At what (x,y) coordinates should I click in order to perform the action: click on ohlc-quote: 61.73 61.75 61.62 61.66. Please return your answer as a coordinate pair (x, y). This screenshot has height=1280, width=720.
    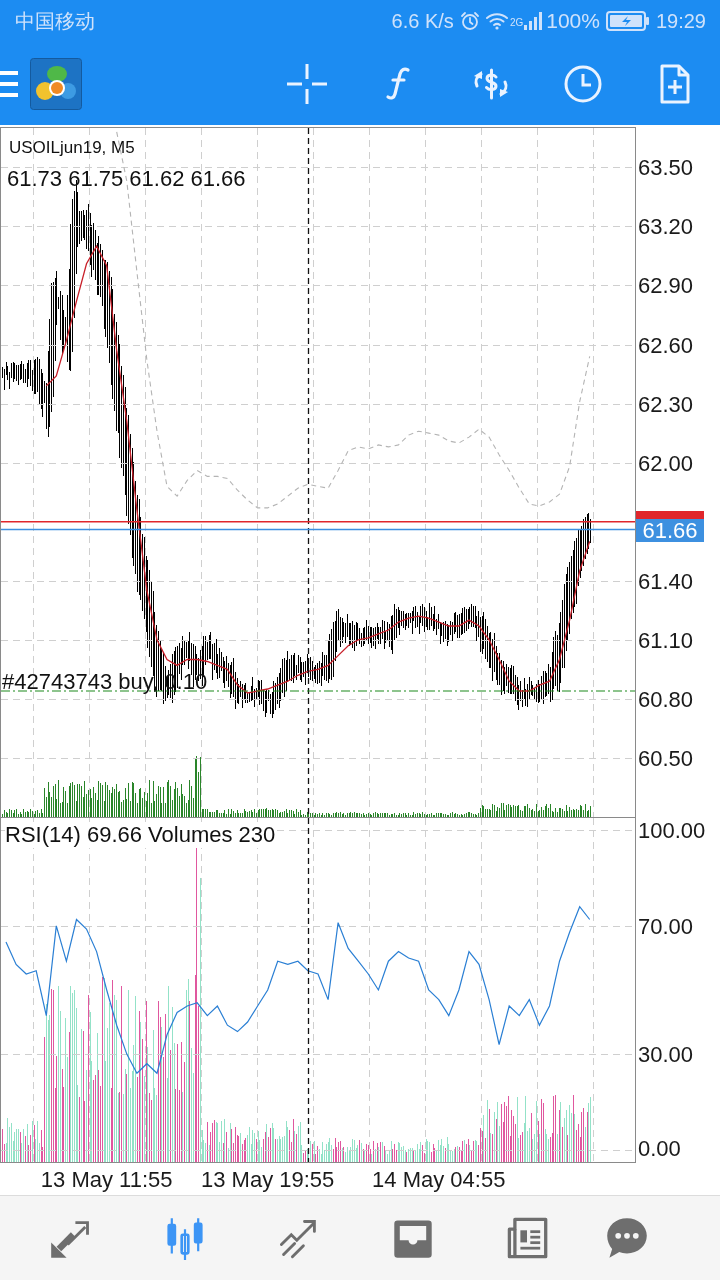
    Looking at the image, I should click on (126, 179).